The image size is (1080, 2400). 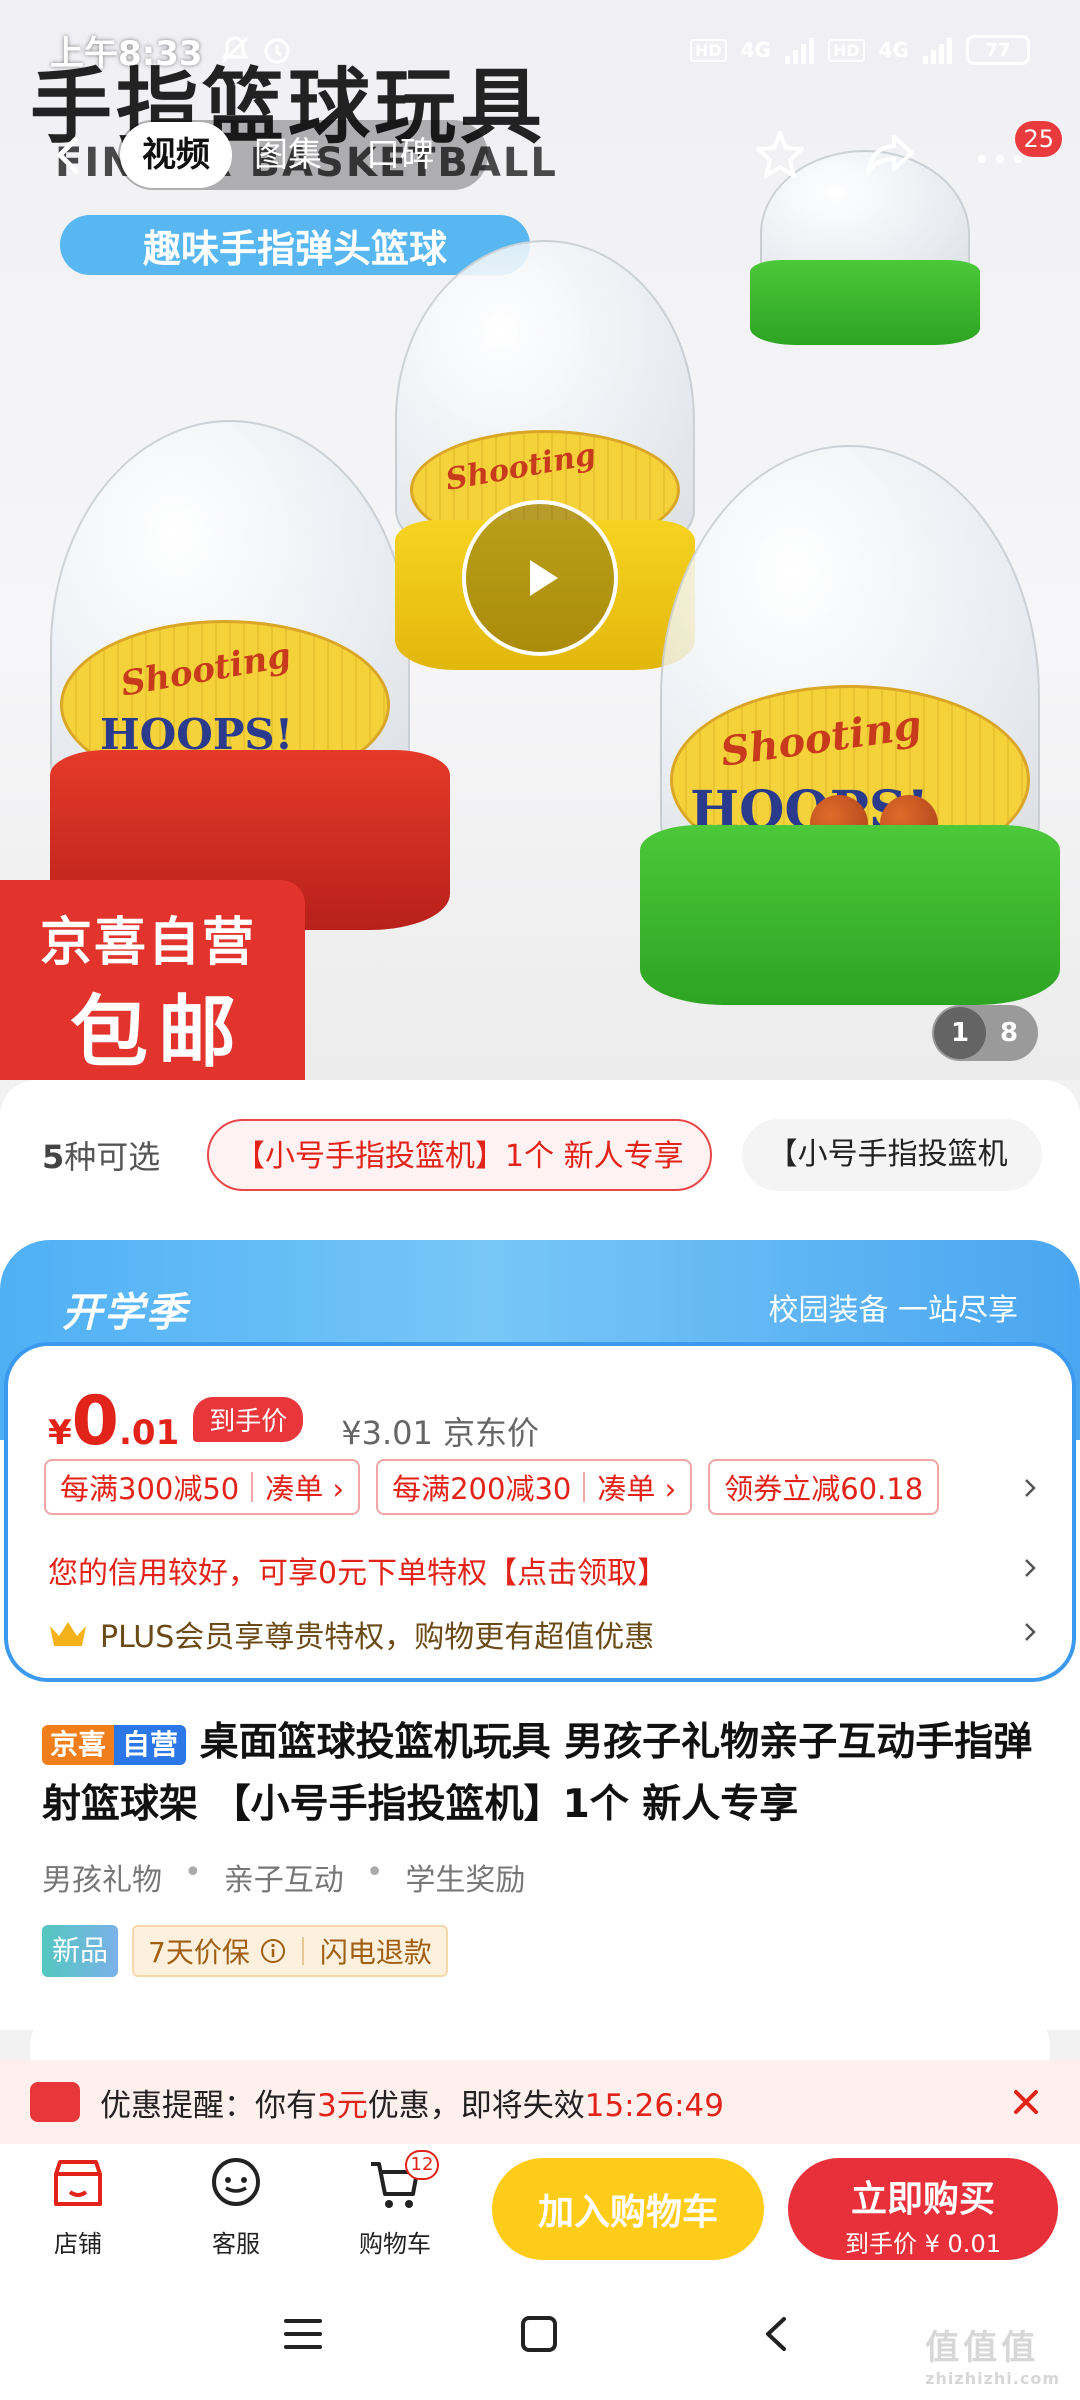 What do you see at coordinates (290, 1951) in the screenshot?
I see `service-guarantee: 7天价保 闪电退款` at bounding box center [290, 1951].